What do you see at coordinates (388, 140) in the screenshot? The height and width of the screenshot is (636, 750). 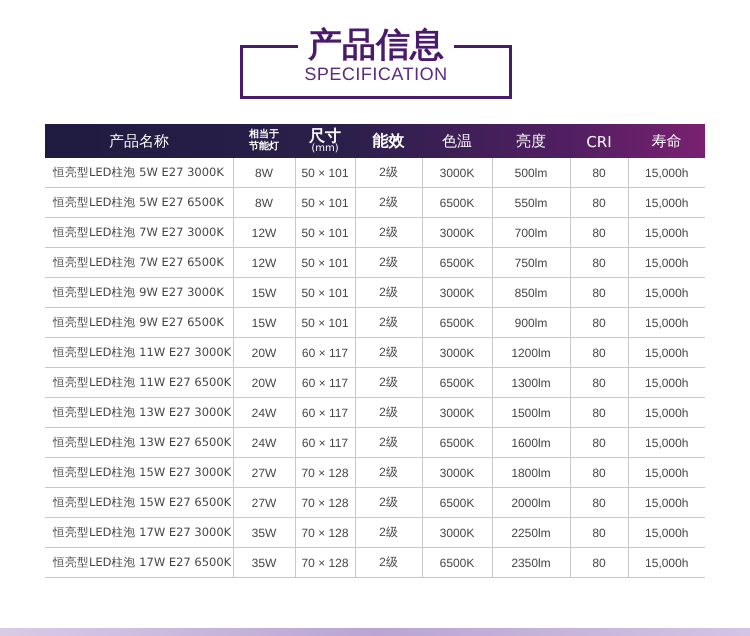 I see `column-header: 能效` at bounding box center [388, 140].